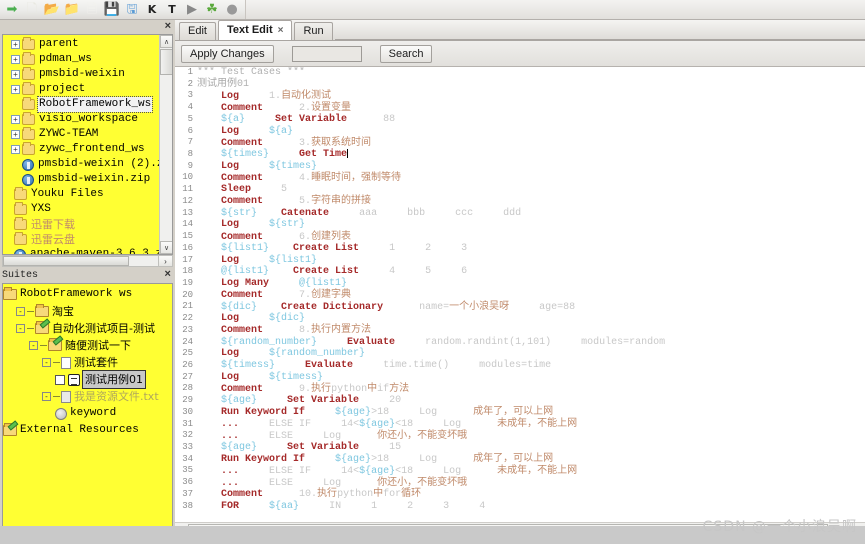 Image resolution: width=865 pixels, height=544 pixels. What do you see at coordinates (520, 471) in the screenshot?
I see `code-line: 35 ... ELSE IF 14<${age}<18 Log 未成年，不能上网` at bounding box center [520, 471].